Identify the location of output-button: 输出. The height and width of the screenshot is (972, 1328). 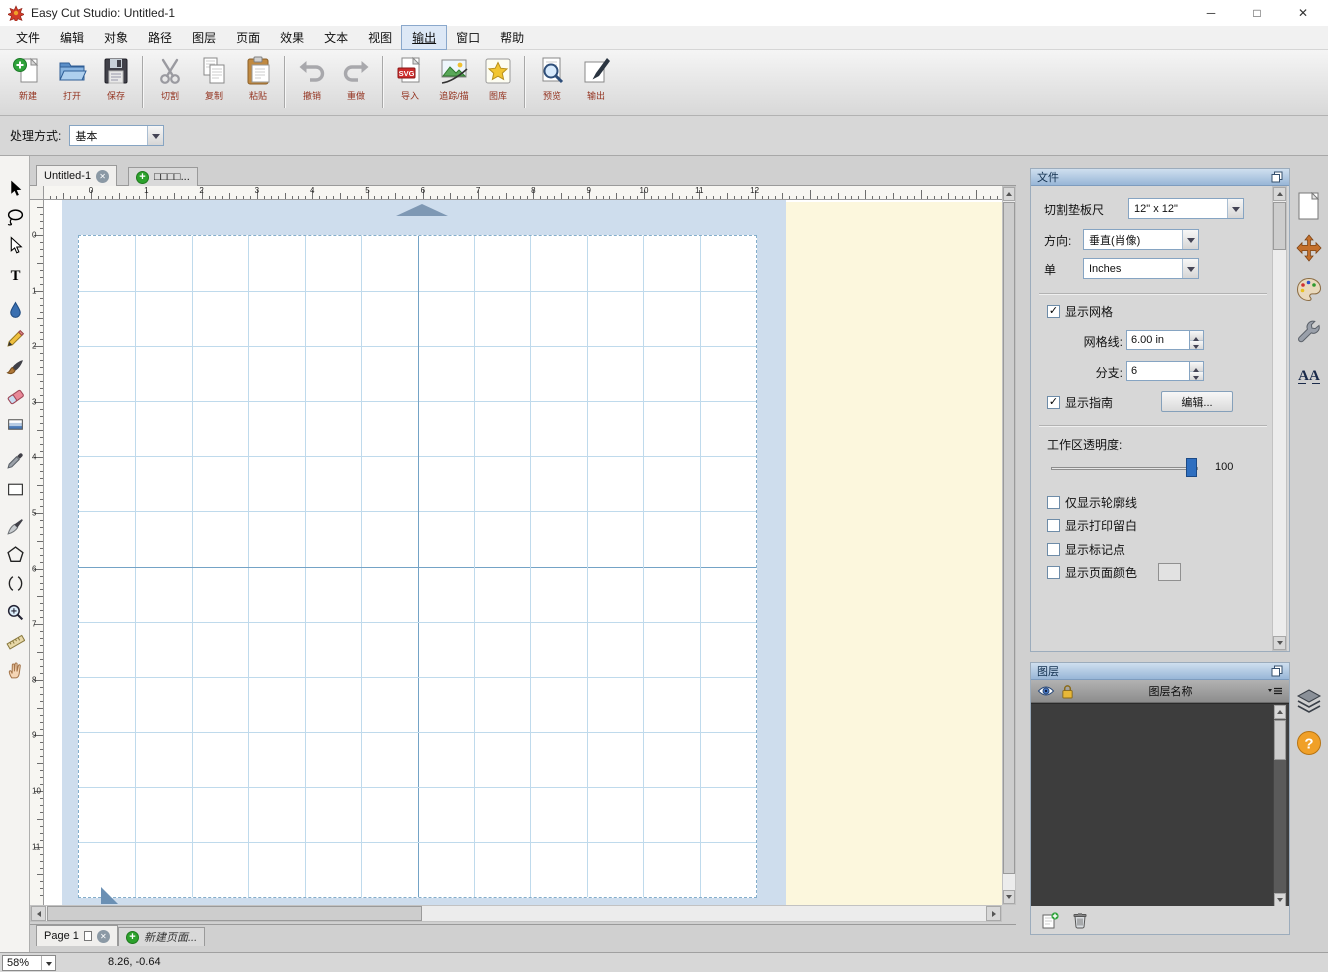
(596, 82).